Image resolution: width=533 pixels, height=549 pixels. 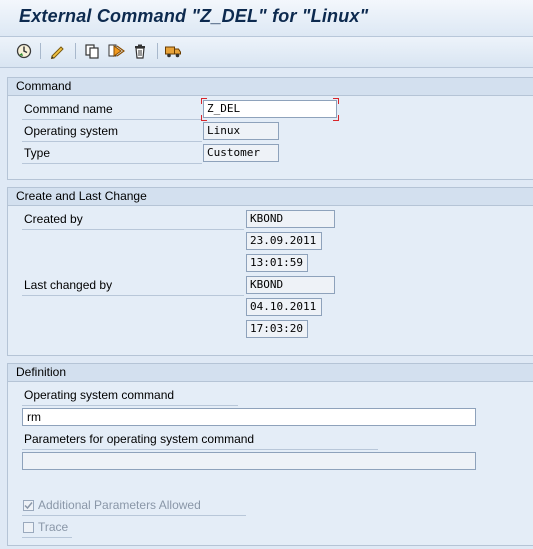 I want to click on created-time-field: 13:01:59, so click(x=277, y=263).